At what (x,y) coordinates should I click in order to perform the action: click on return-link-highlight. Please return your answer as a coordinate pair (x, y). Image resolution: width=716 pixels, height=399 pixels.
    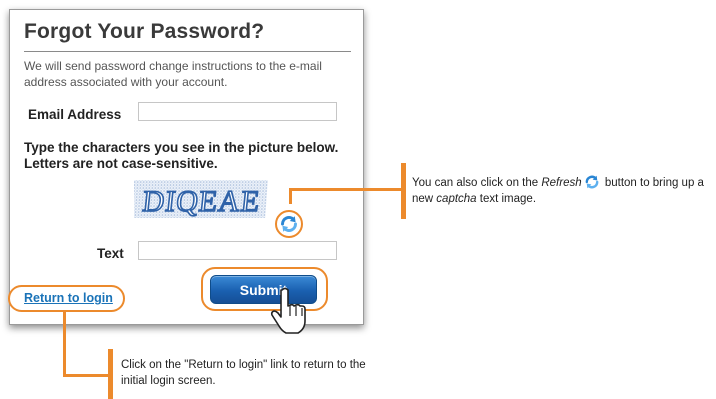
    Looking at the image, I should click on (66, 298).